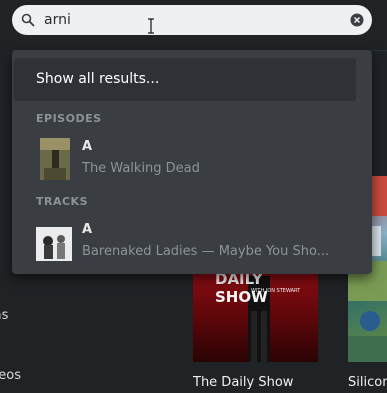 The width and height of the screenshot is (387, 393). What do you see at coordinates (15, 375) in the screenshot?
I see `sidebar-item-videos: deos` at bounding box center [15, 375].